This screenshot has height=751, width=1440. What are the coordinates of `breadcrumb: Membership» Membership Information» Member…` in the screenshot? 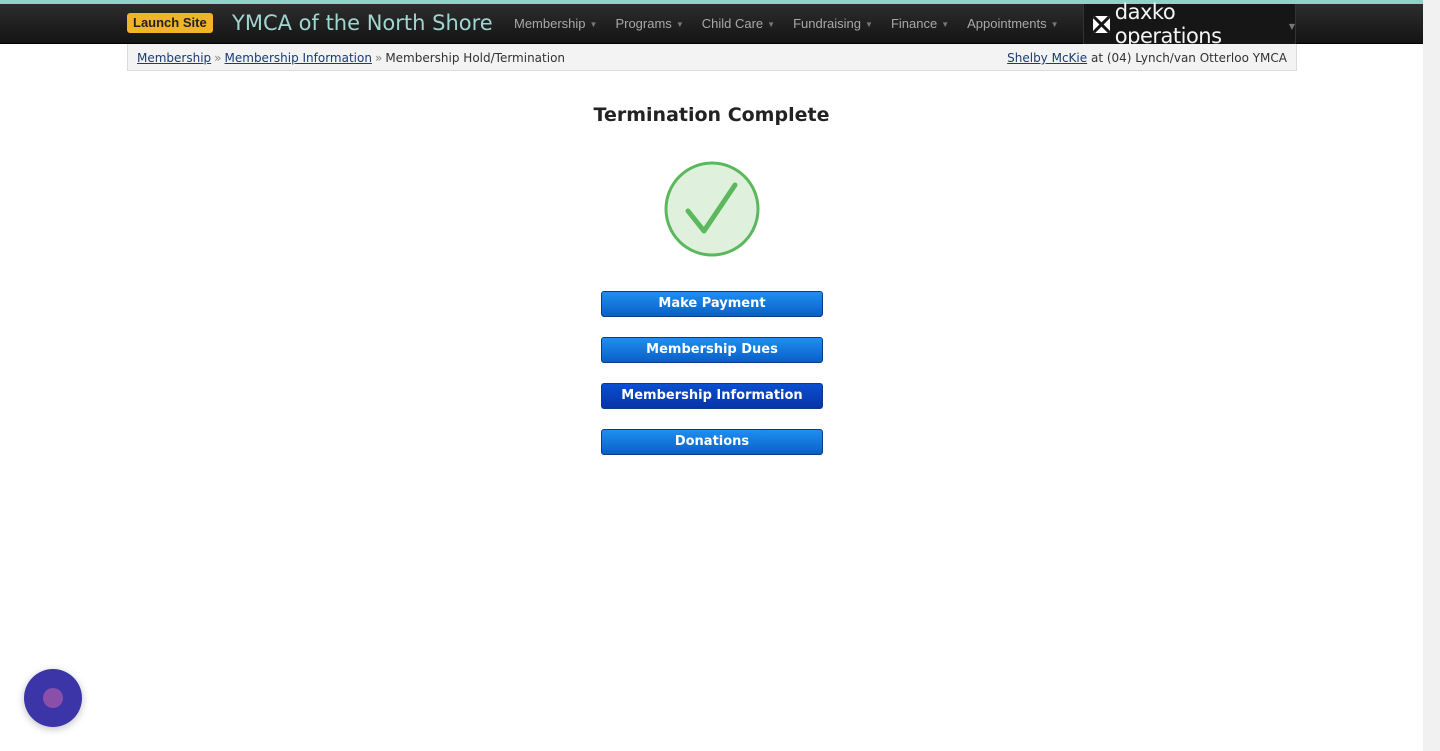 It's located at (351, 58).